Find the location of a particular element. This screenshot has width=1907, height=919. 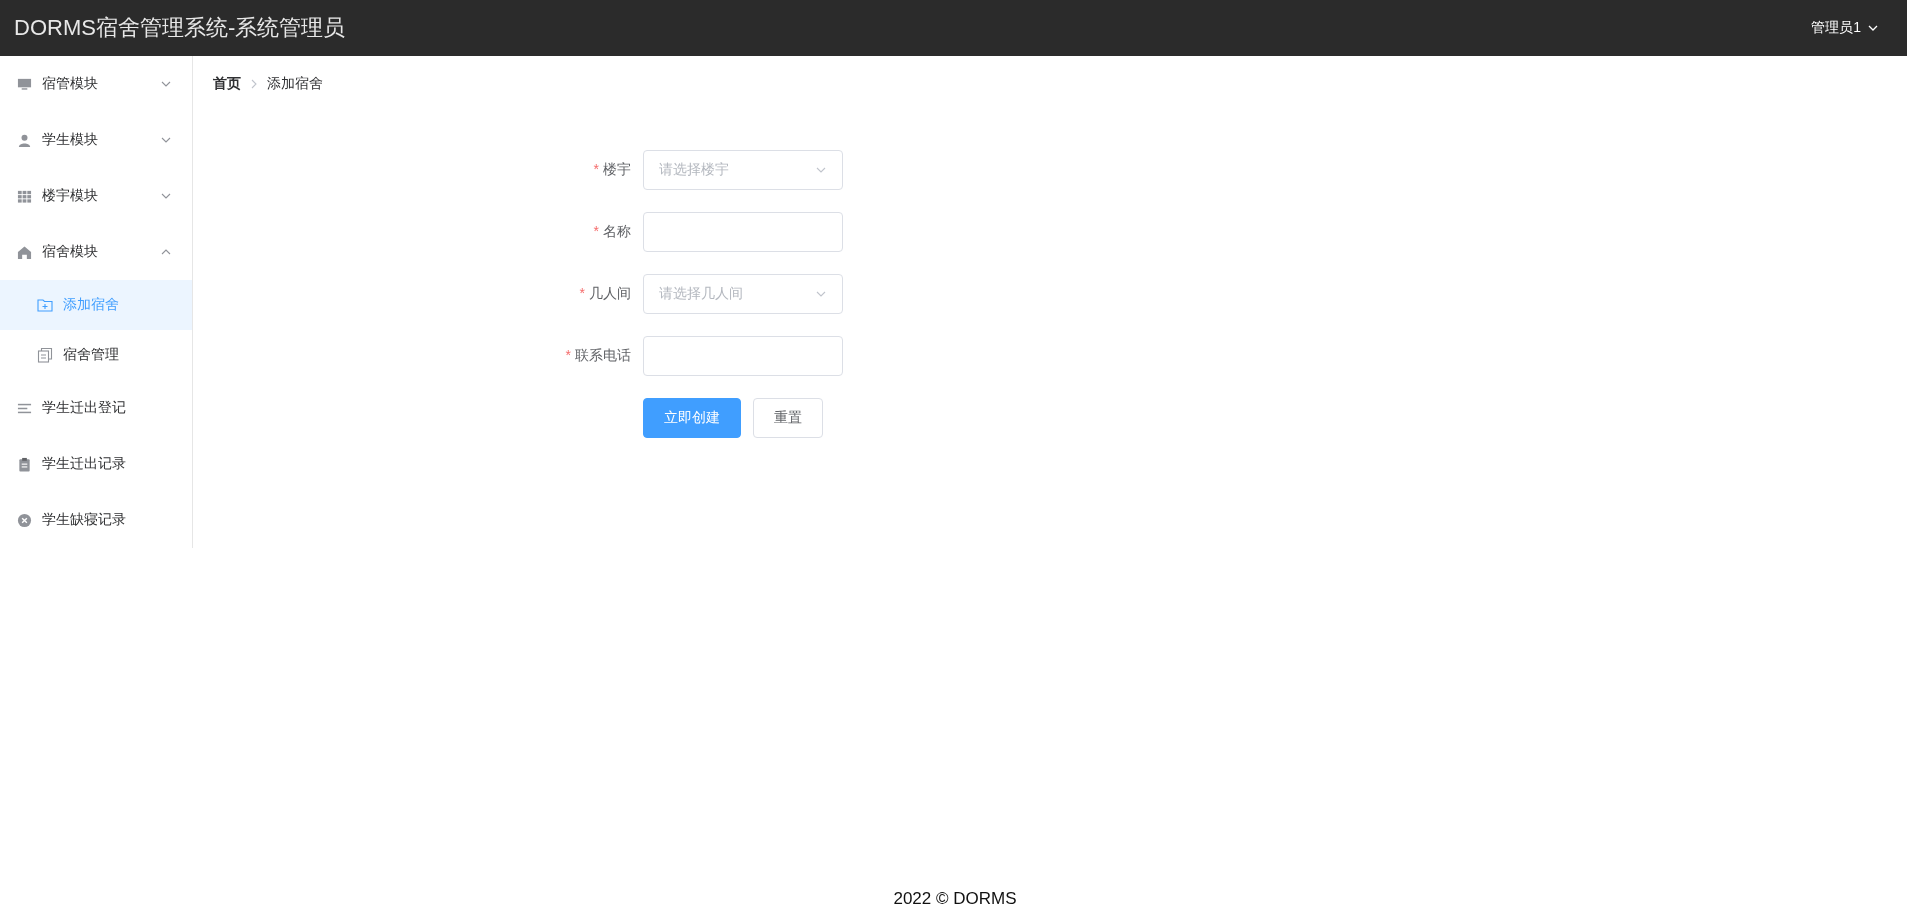

menu-item: 宿舍模块 is located at coordinates (96, 252).